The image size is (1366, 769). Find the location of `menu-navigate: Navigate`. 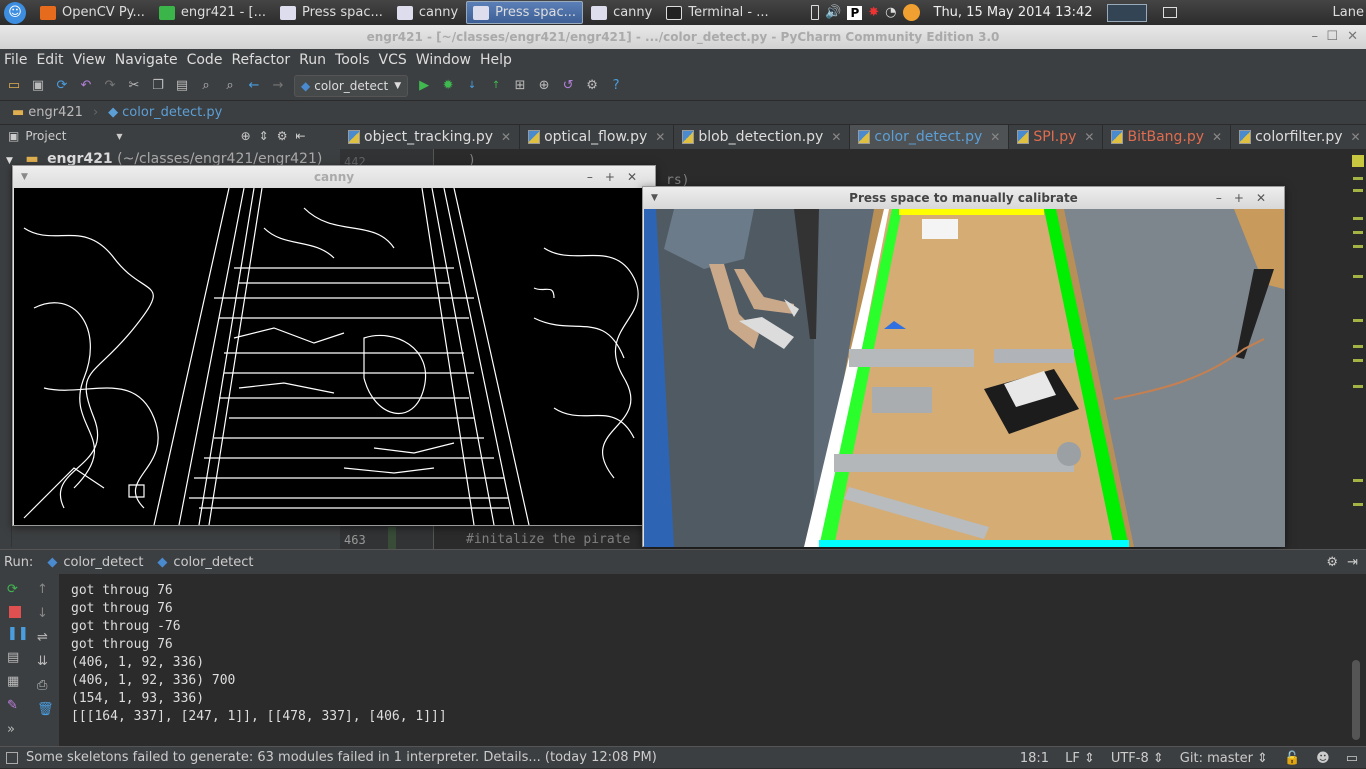

menu-navigate: Navigate is located at coordinates (146, 60).